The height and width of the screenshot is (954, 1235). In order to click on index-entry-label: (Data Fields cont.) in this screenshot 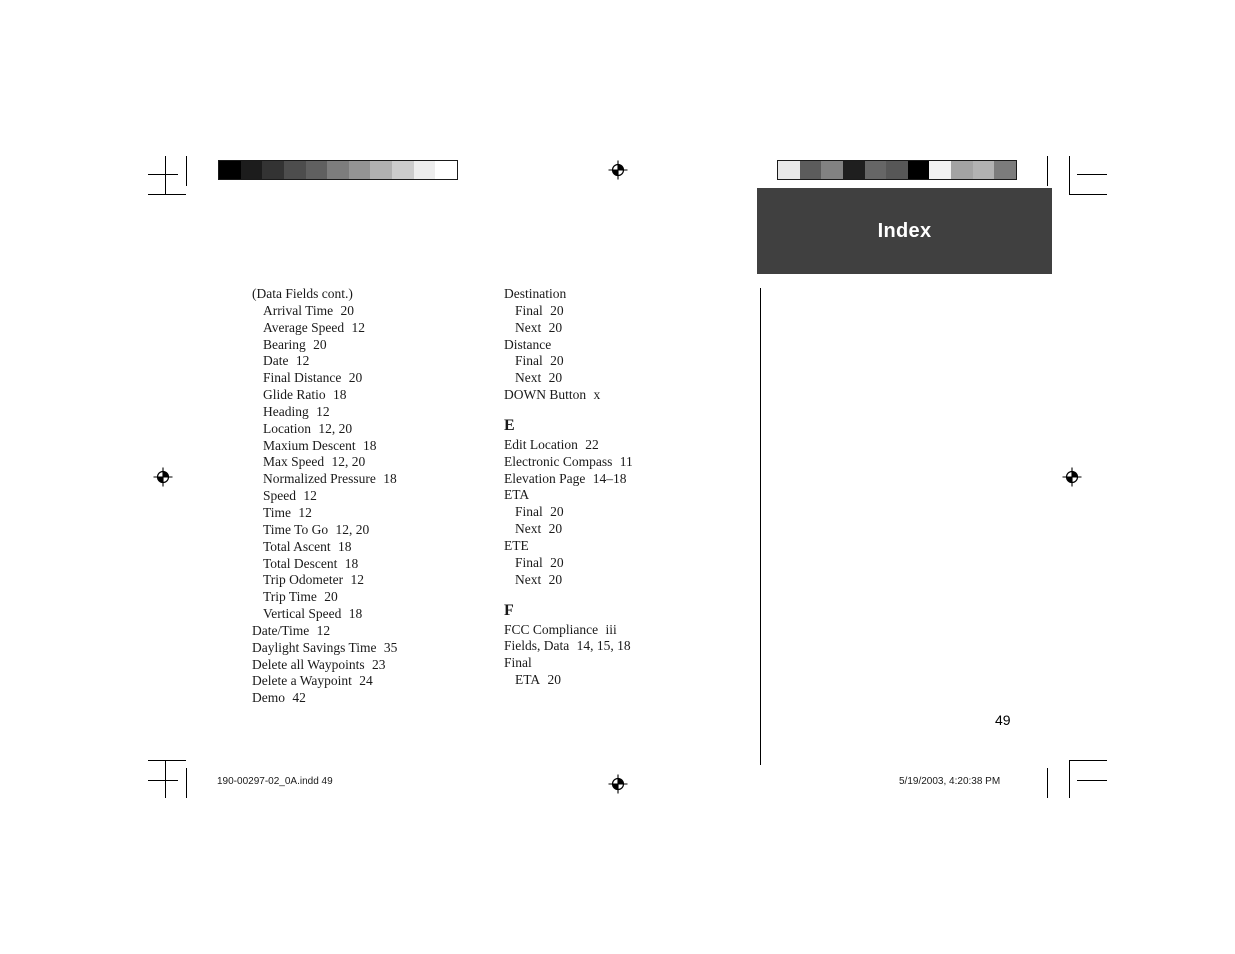, I will do `click(302, 293)`.